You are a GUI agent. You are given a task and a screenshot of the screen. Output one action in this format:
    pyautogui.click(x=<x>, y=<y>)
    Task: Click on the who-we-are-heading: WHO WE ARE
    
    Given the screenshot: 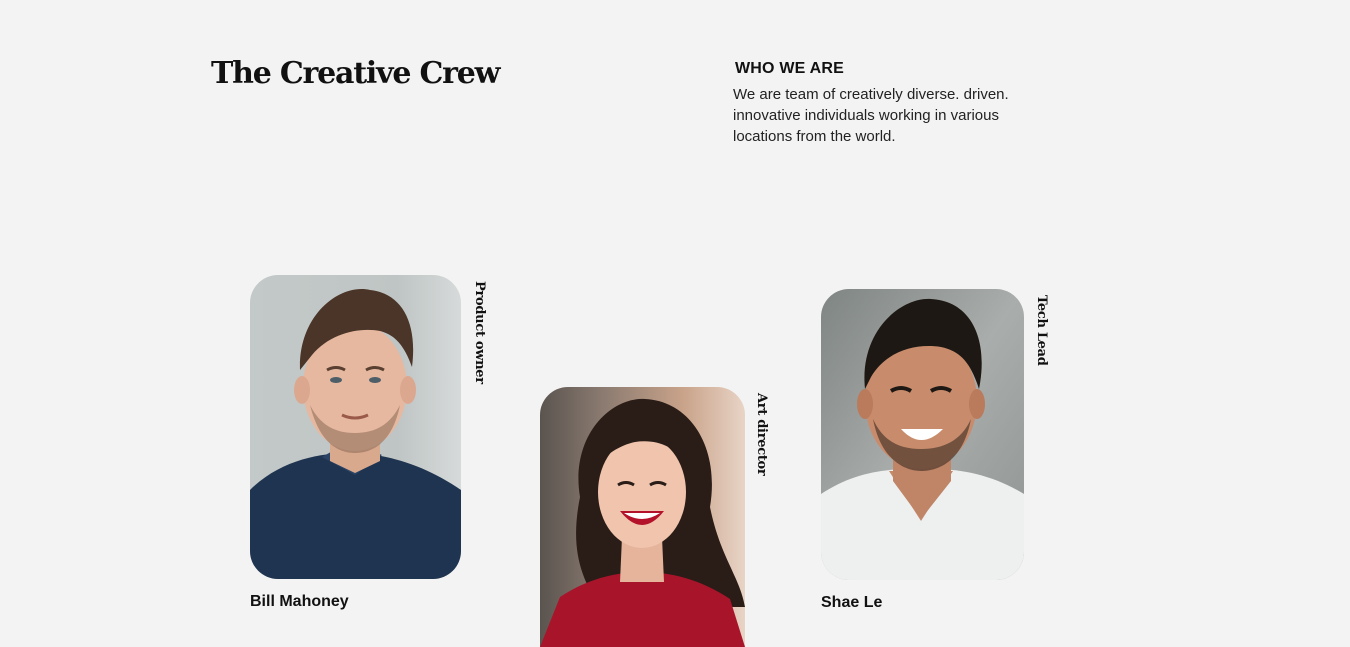 What is the action you would take?
    pyautogui.click(x=789, y=68)
    